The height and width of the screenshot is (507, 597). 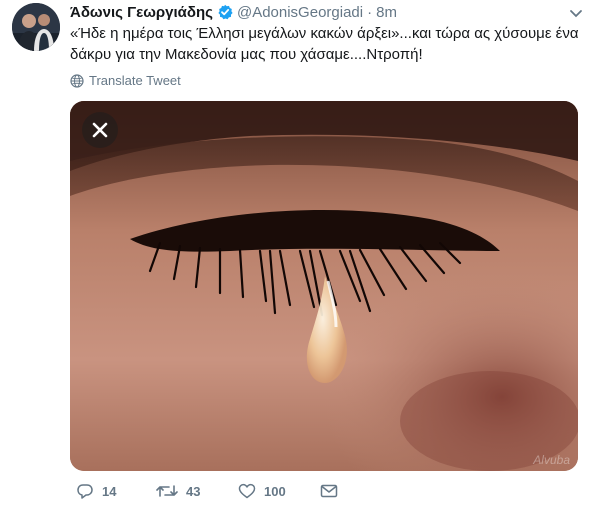 I want to click on avatar, so click(x=36, y=27).